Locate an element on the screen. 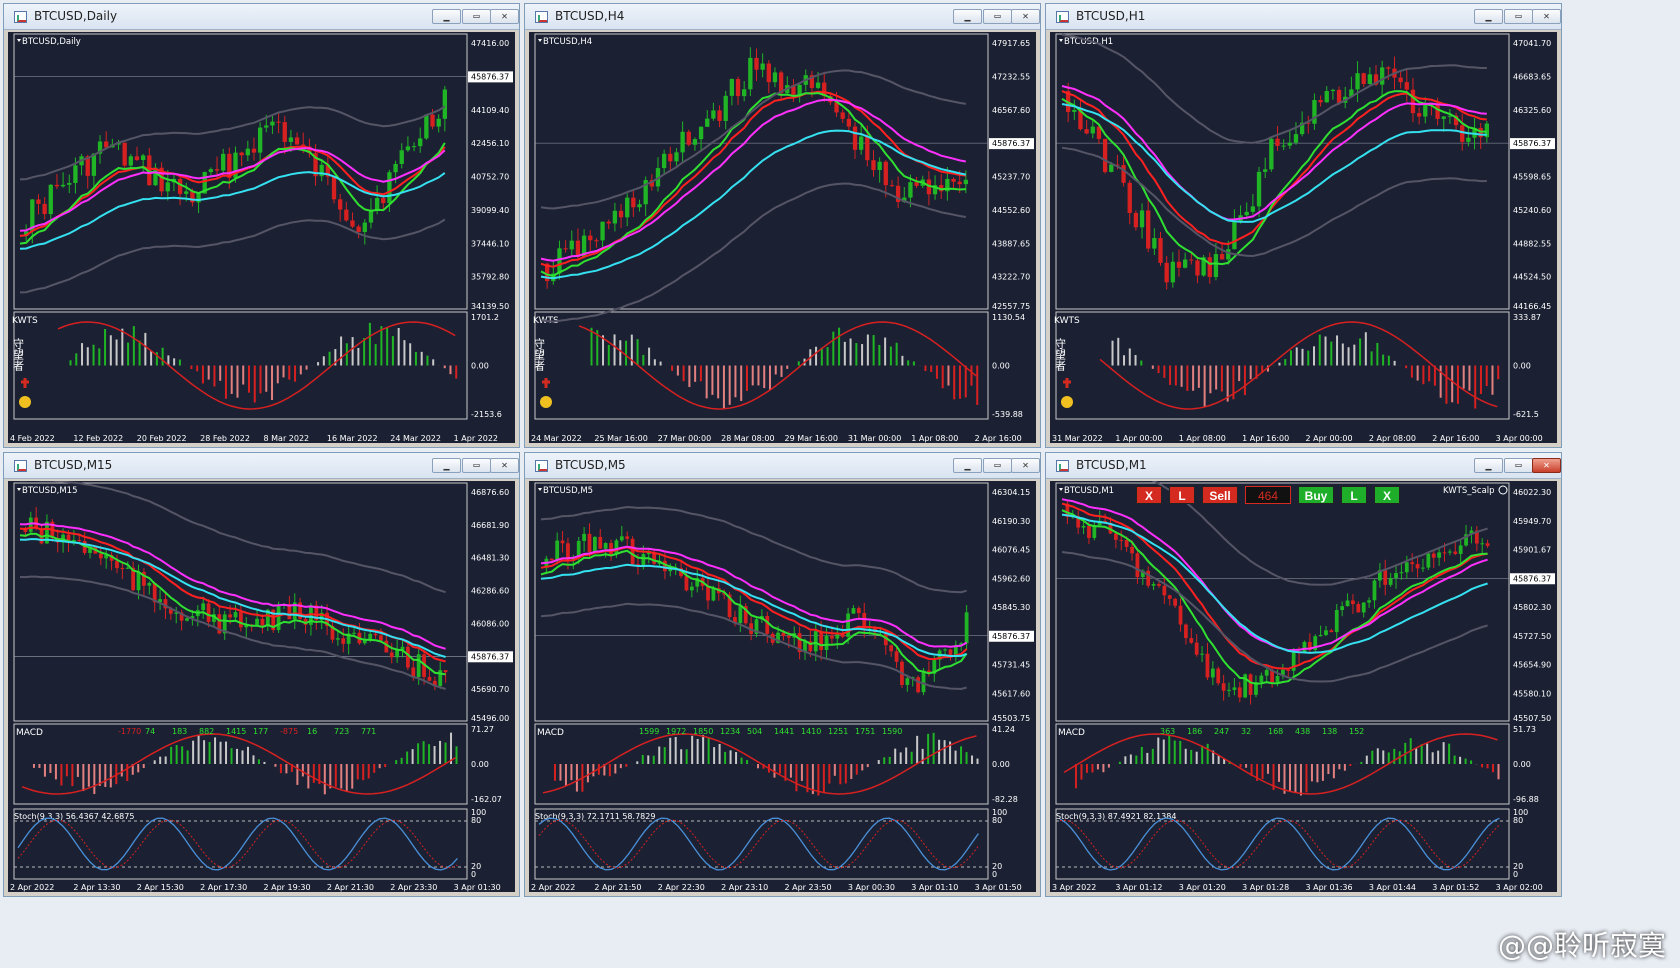 The height and width of the screenshot is (968, 1680). histogram-value: 438 is located at coordinates (1302, 731).